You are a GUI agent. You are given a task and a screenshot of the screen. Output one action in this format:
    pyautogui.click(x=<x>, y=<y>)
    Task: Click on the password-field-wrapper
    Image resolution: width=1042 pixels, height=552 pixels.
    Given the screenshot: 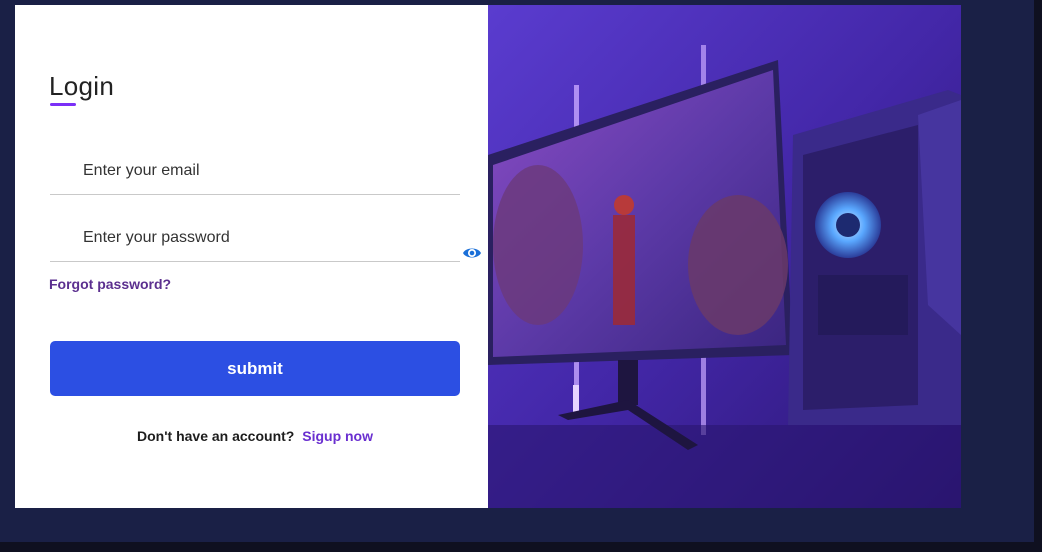 What is the action you would take?
    pyautogui.click(x=265, y=239)
    